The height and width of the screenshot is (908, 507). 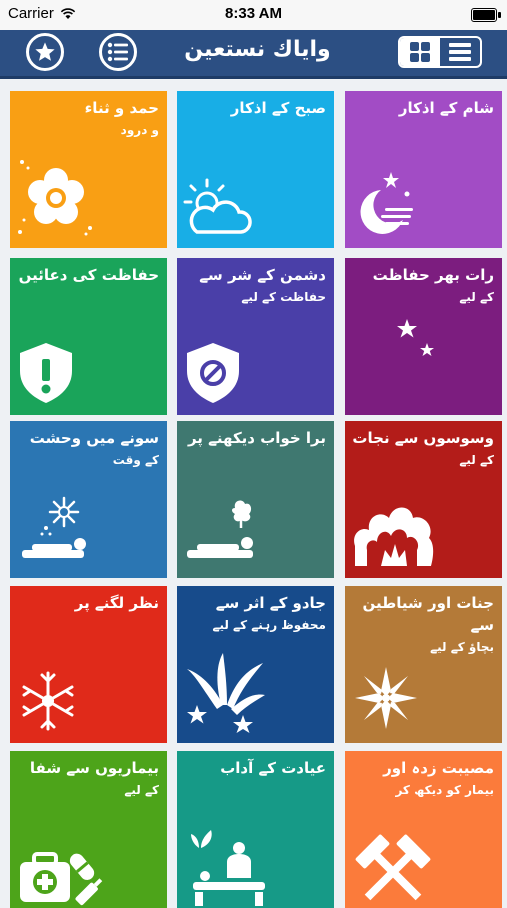 I want to click on tile-label: مصیبت زدہ اور بیمار کو دیکھ کر, so click(x=438, y=778).